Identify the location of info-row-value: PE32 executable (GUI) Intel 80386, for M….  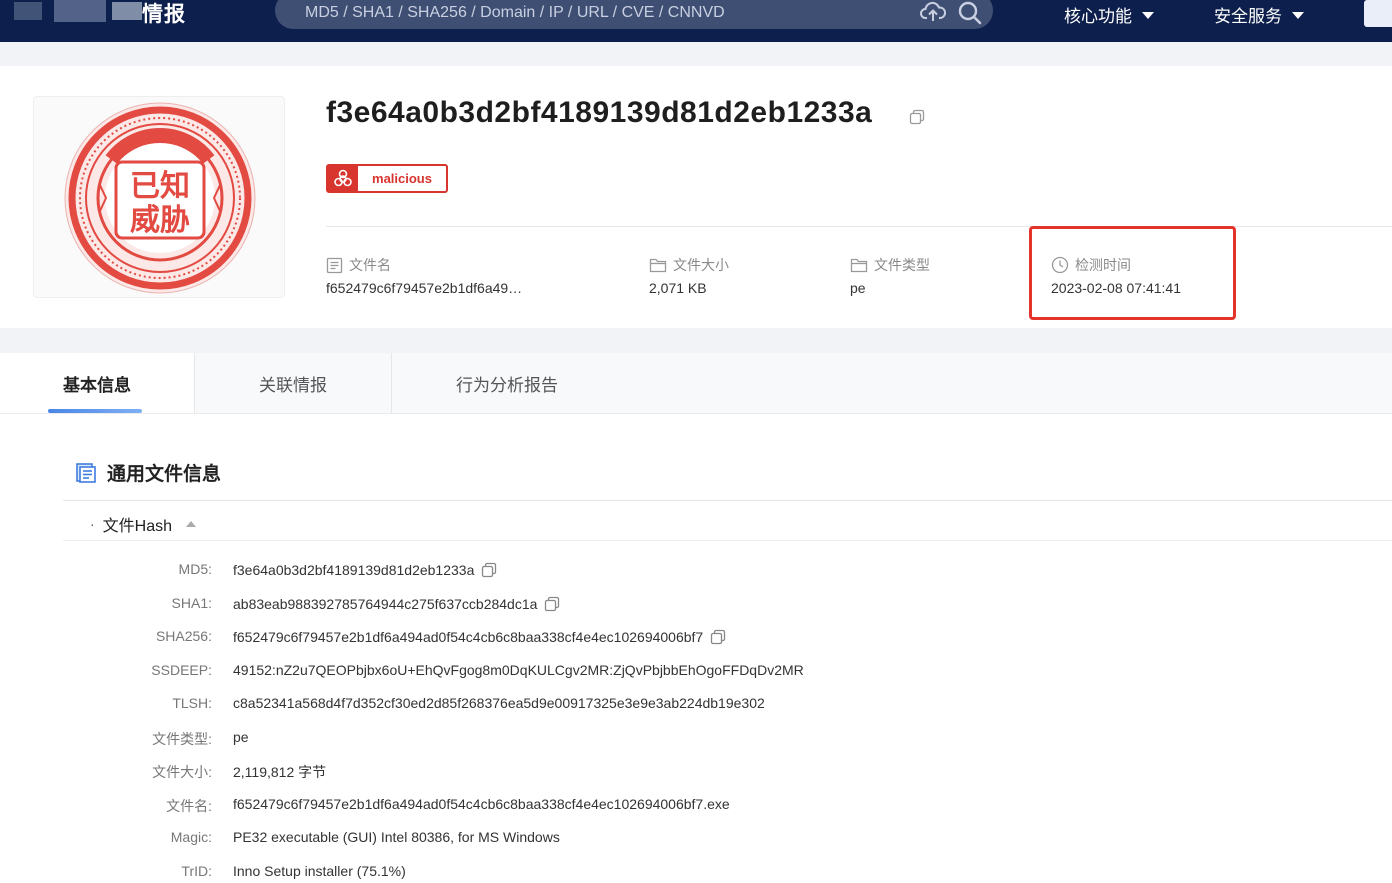
(396, 837).